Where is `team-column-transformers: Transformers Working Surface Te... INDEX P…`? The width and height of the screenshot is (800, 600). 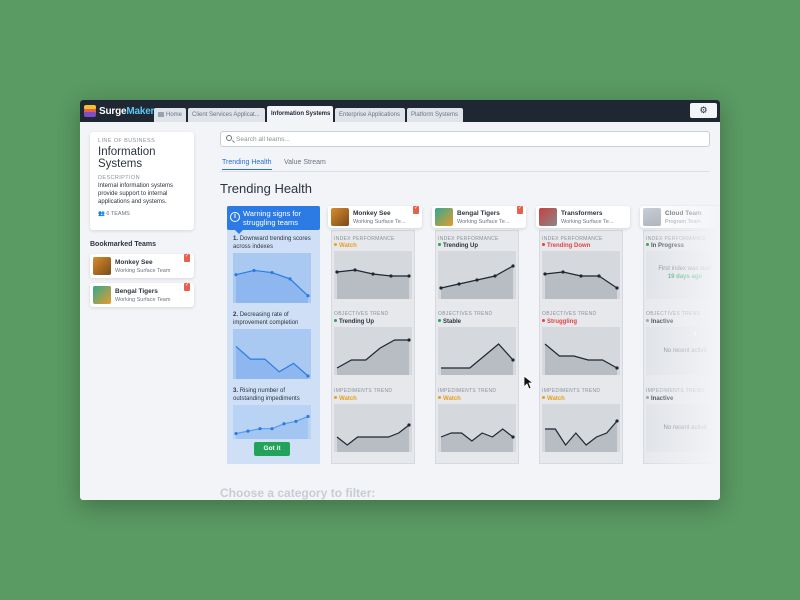
team-column-transformers: Transformers Working Surface Te... INDEX P… is located at coordinates (583, 335).